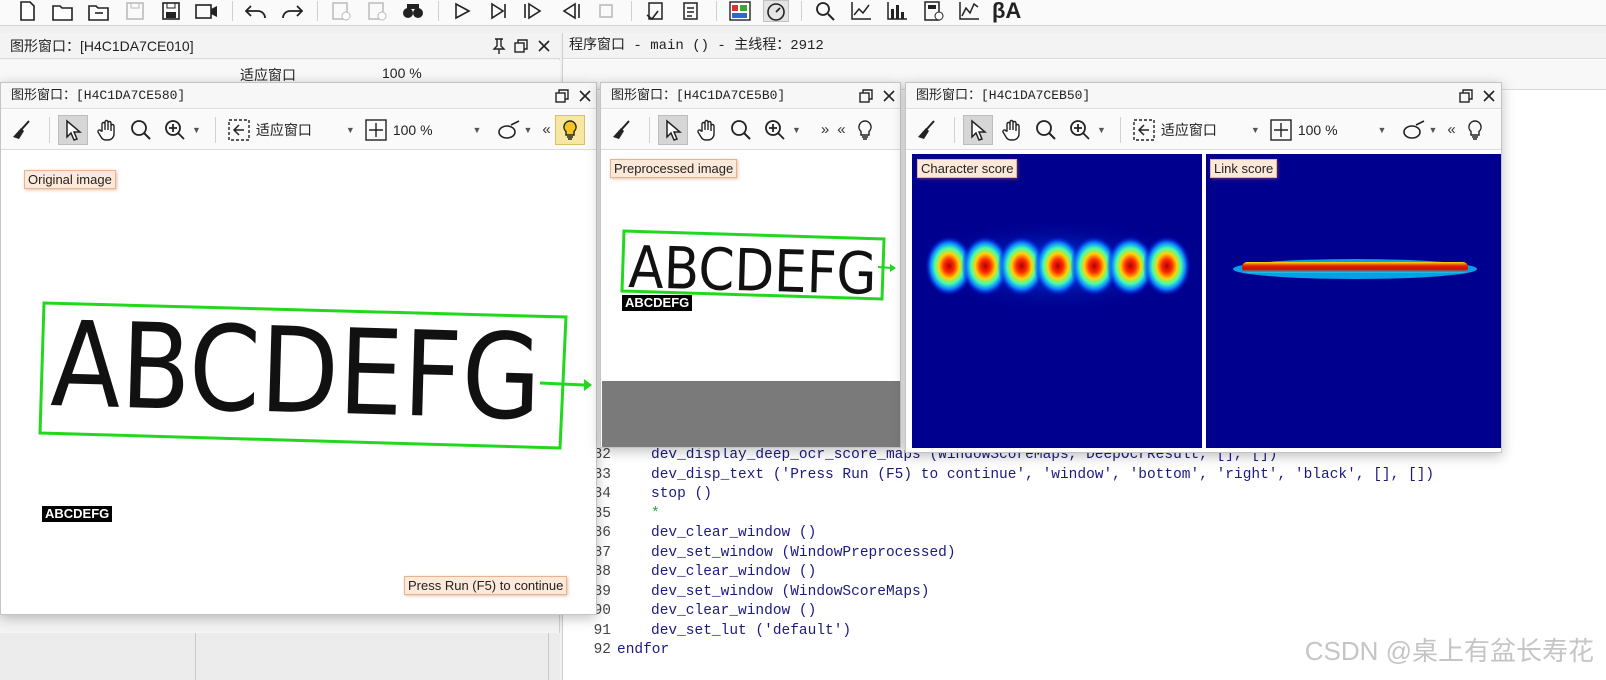 Image resolution: width=1606 pixels, height=680 pixels. I want to click on step-out-icon, so click(570, 11).